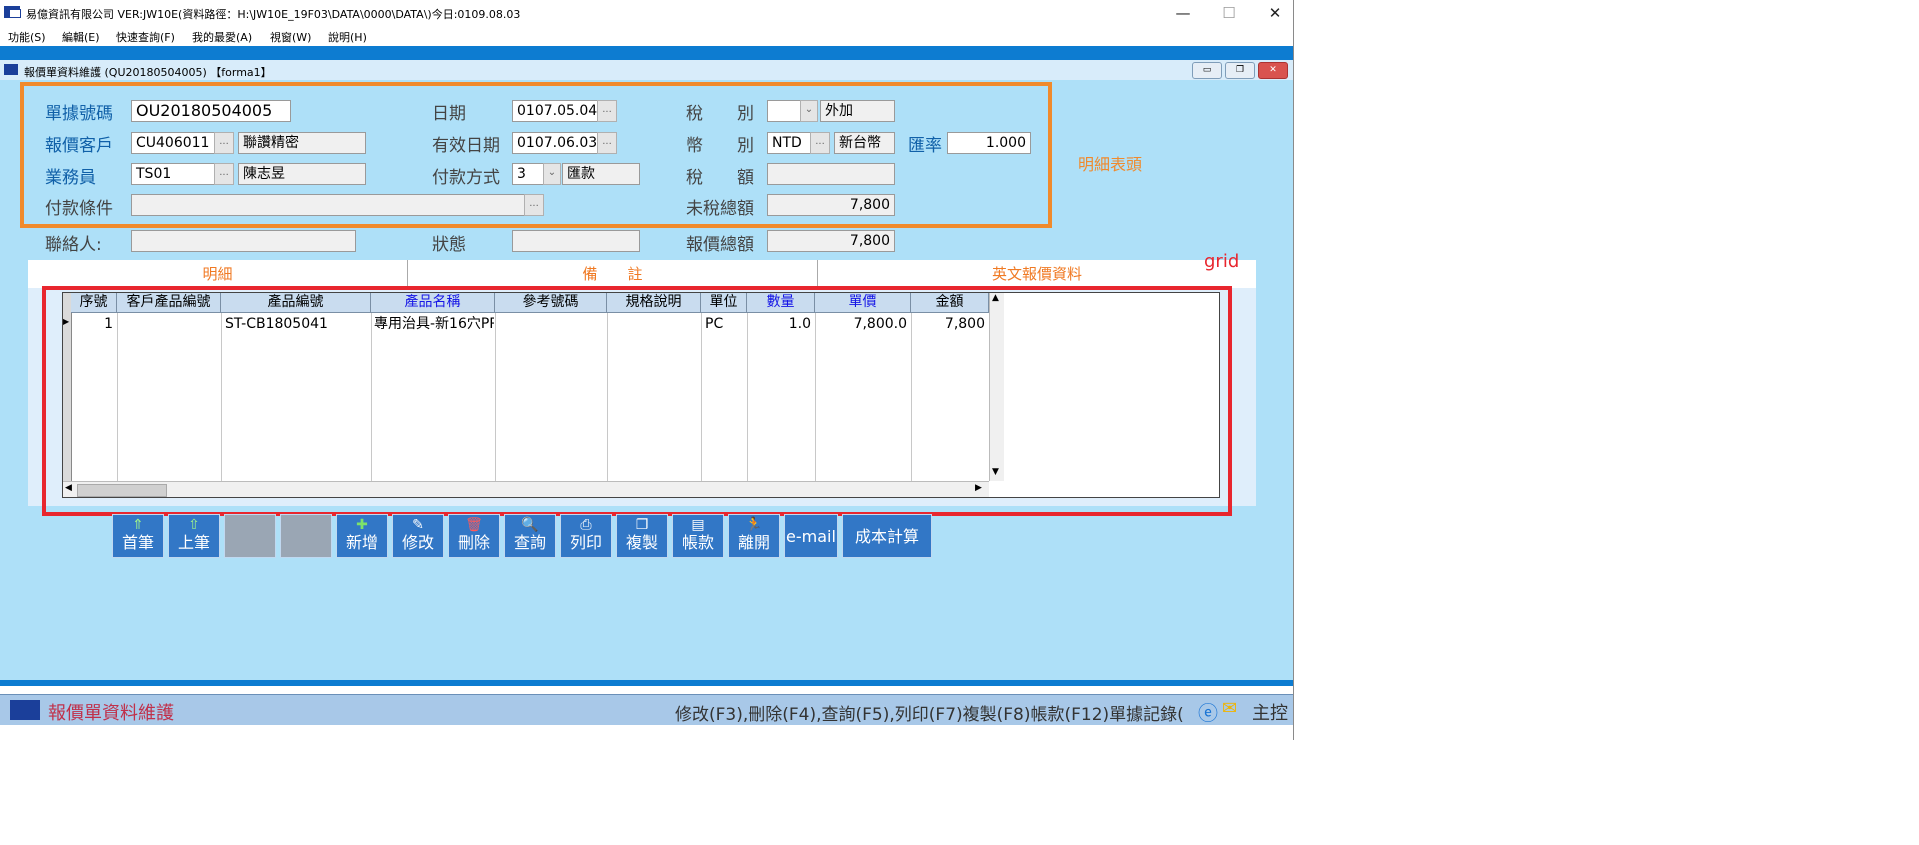  I want to click on printer-icon: ⎙, so click(586, 525).